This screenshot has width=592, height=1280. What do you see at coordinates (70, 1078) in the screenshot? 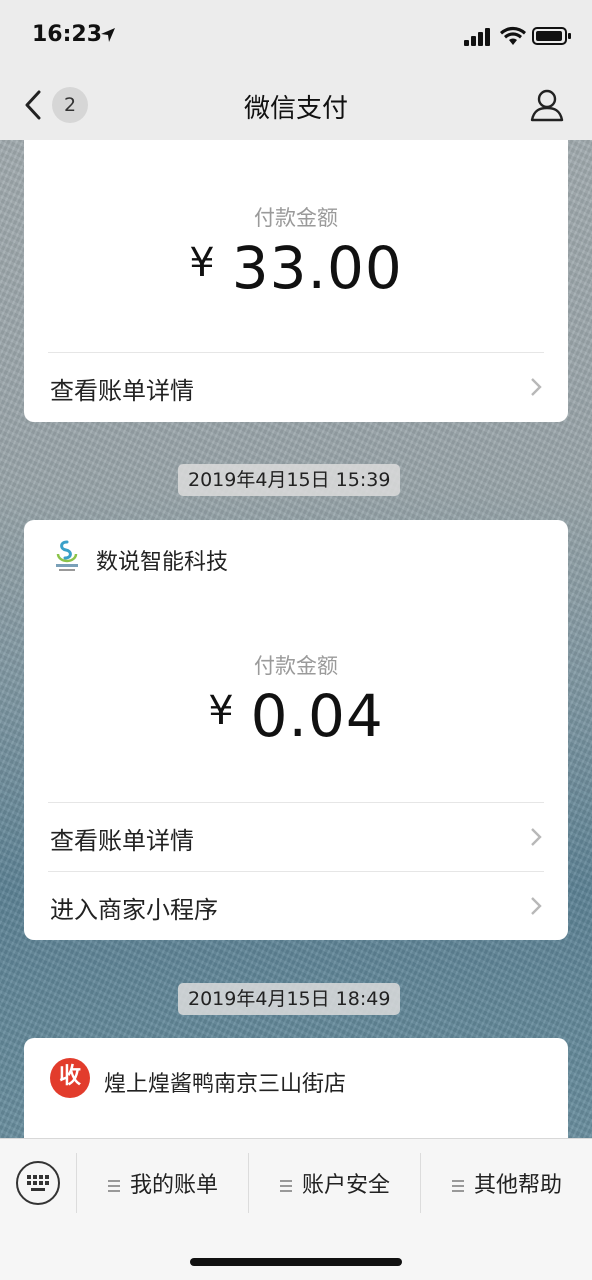
I see `merchant-logo: 收` at bounding box center [70, 1078].